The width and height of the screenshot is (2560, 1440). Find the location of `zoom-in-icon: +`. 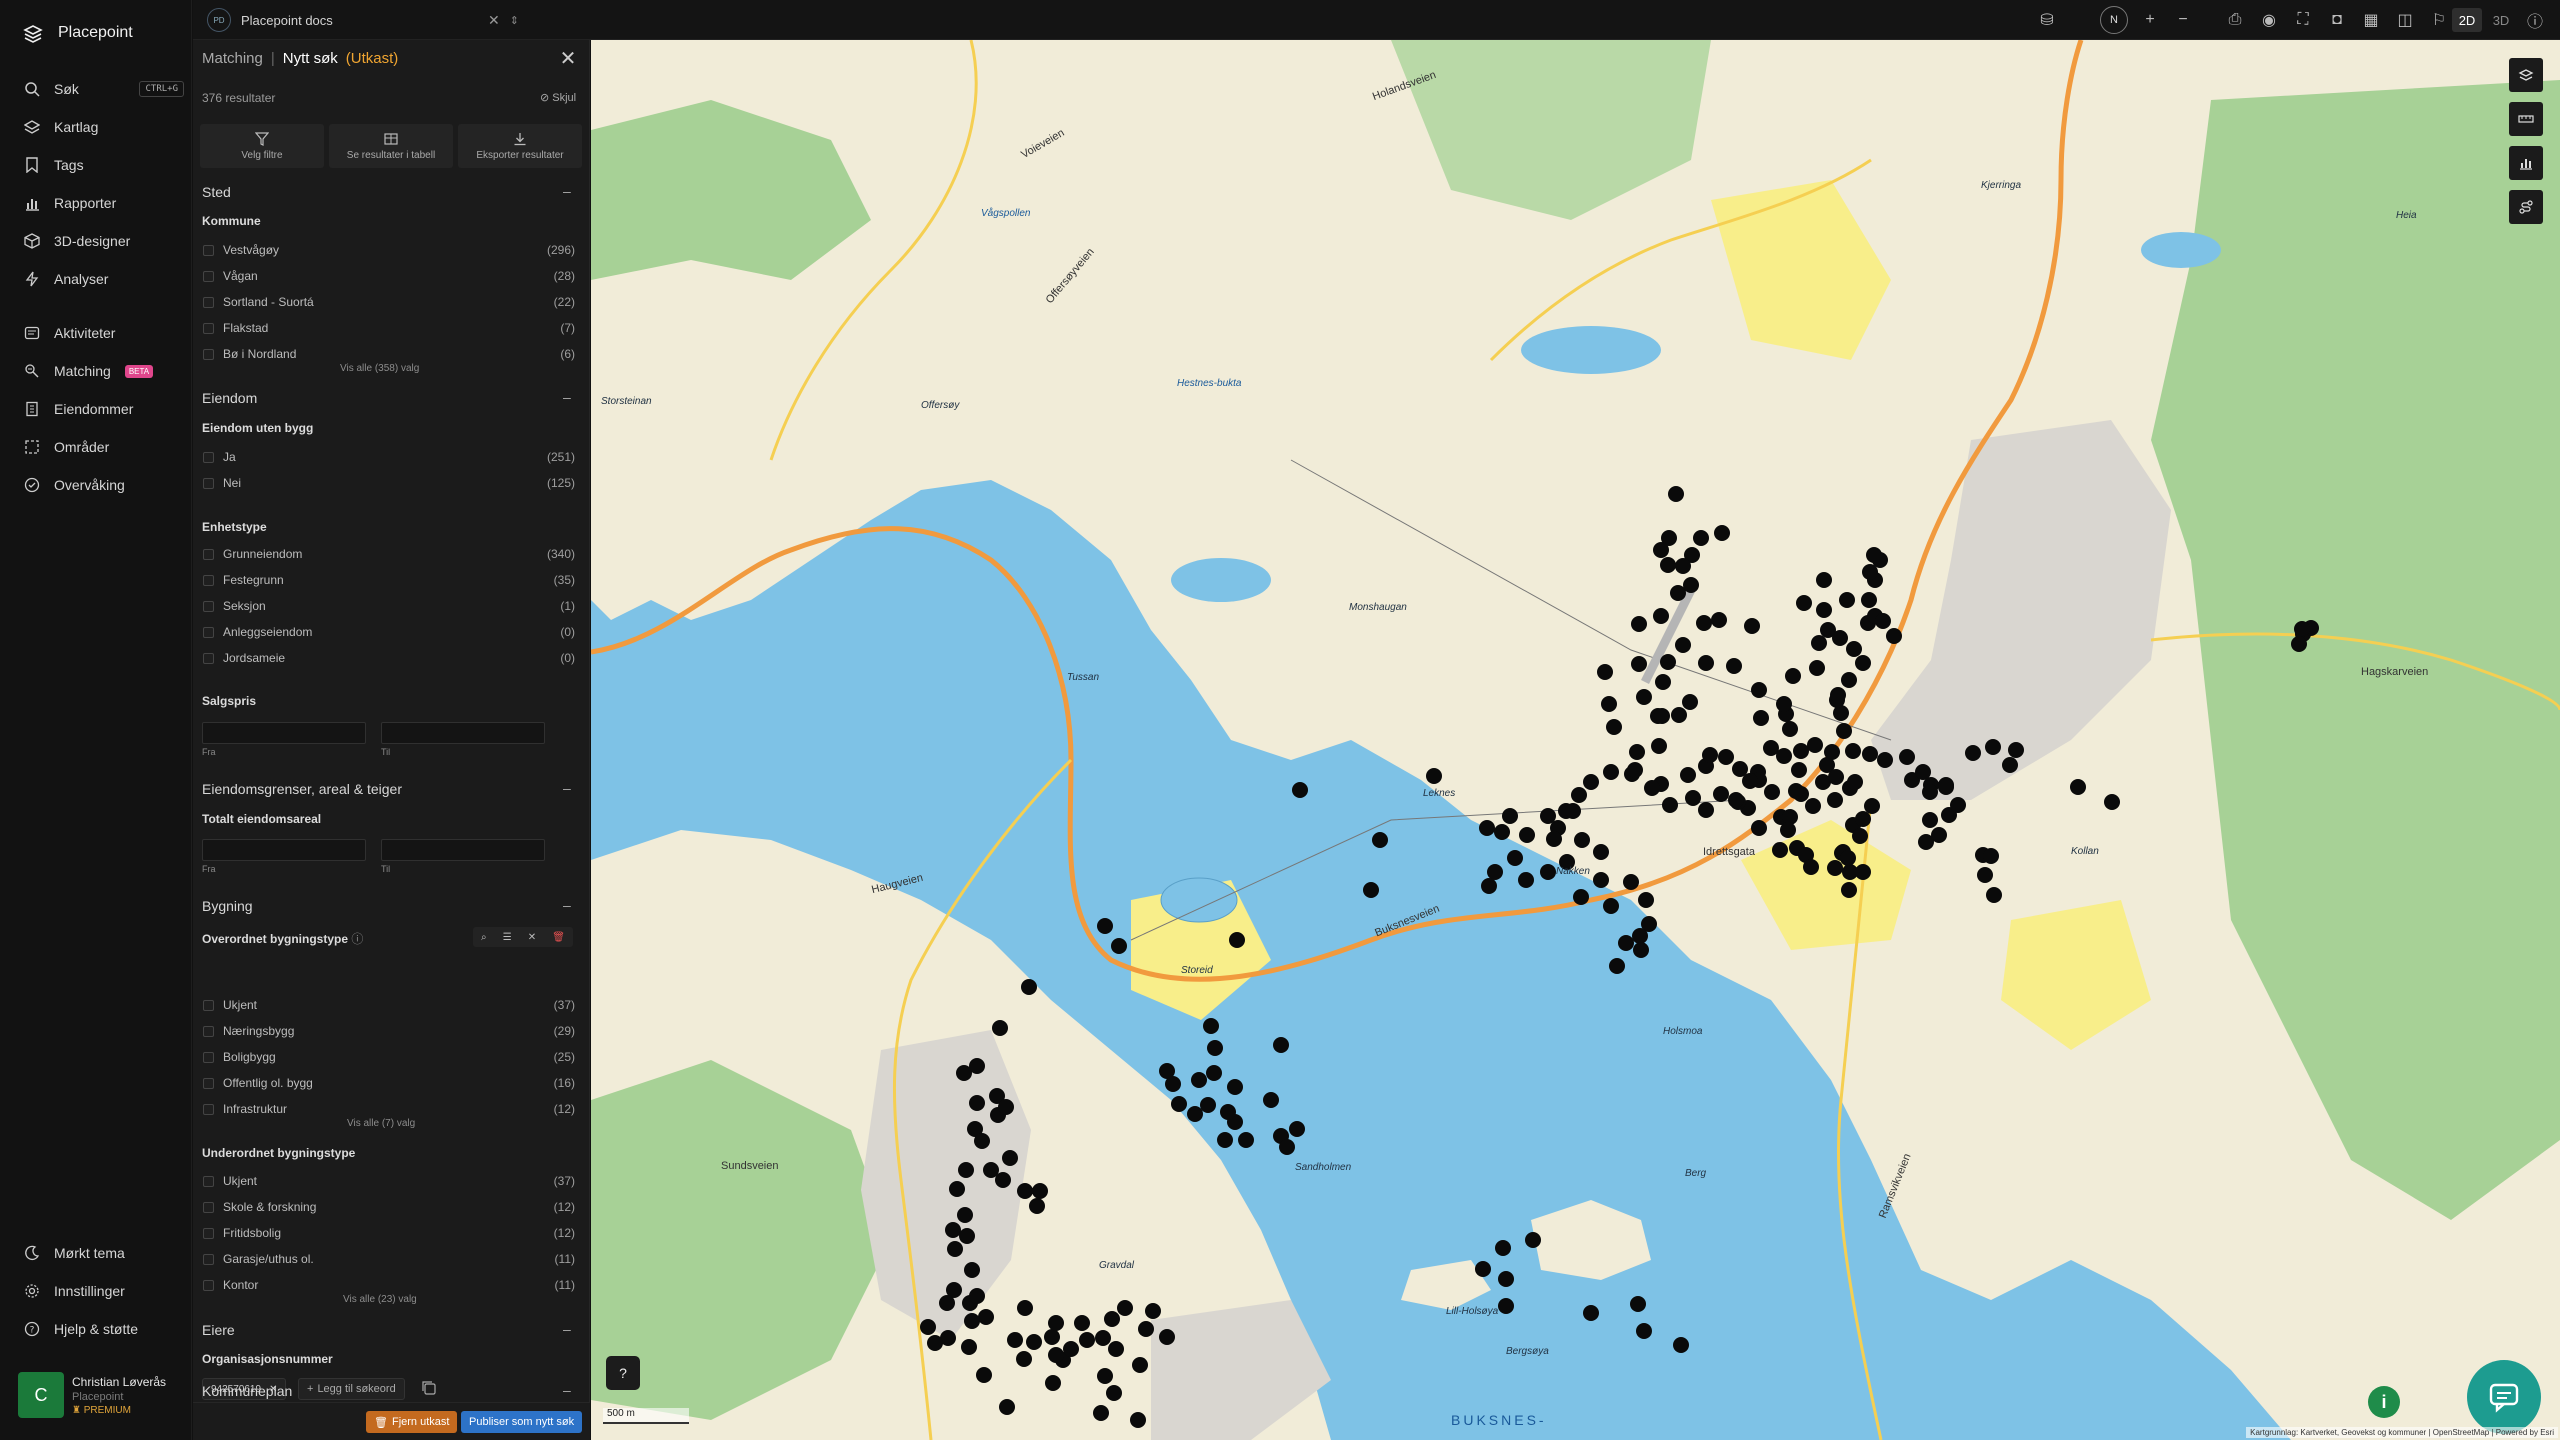

zoom-in-icon: + is located at coordinates (2150, 20).